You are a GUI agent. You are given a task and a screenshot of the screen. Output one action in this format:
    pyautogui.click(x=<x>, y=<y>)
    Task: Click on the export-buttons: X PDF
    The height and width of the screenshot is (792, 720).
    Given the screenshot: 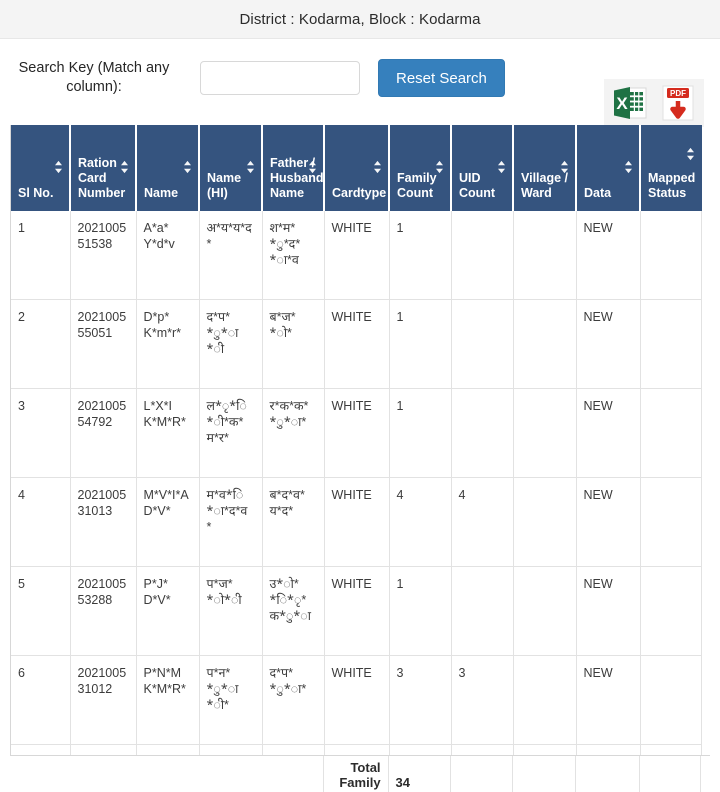 What is the action you would take?
    pyautogui.click(x=654, y=103)
    